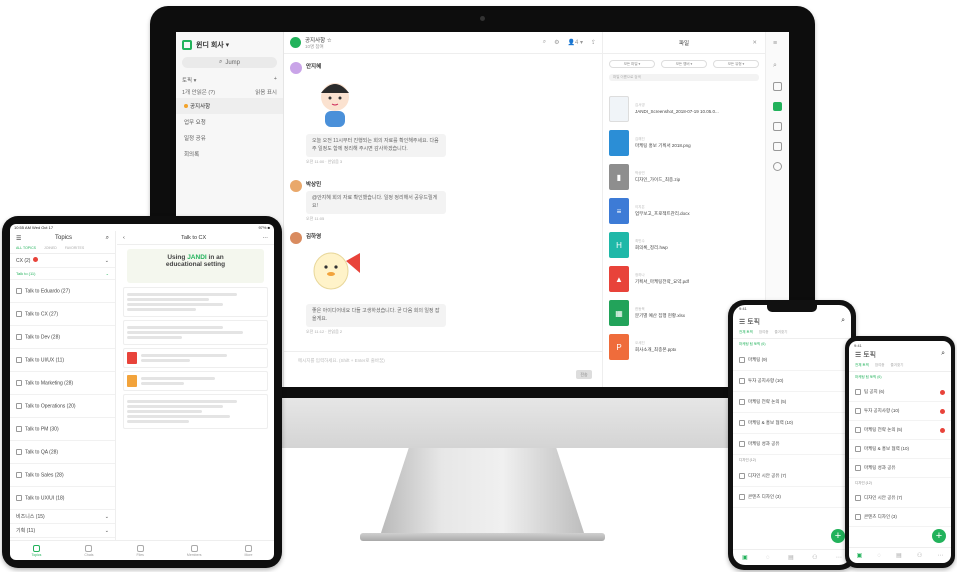 This screenshot has width=957, height=572. I want to click on tab-favorites: FAVORITES, so click(74, 248).